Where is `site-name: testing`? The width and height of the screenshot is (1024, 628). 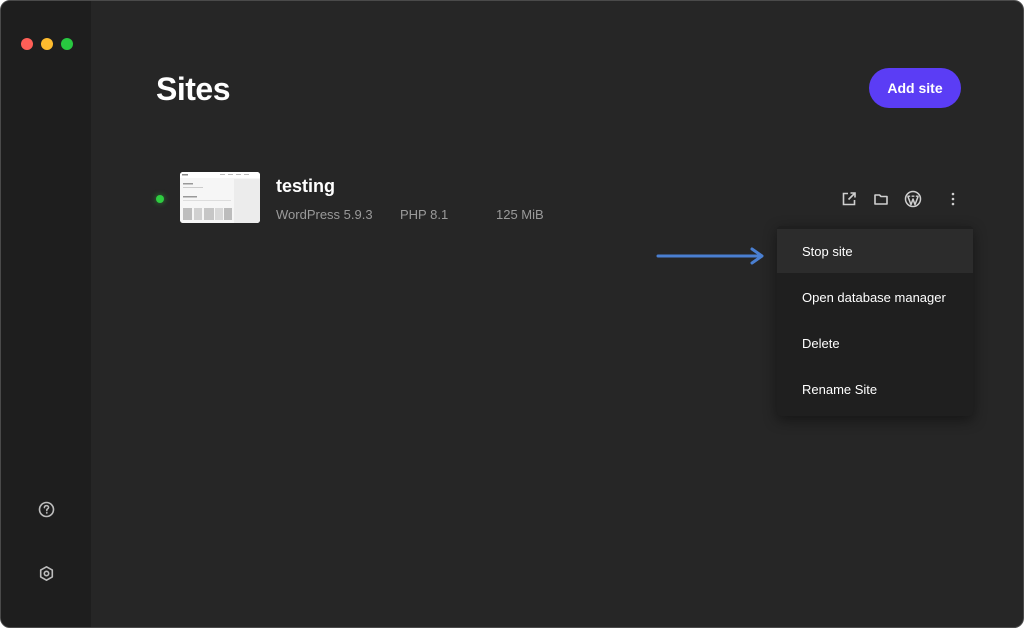 site-name: testing is located at coordinates (305, 186).